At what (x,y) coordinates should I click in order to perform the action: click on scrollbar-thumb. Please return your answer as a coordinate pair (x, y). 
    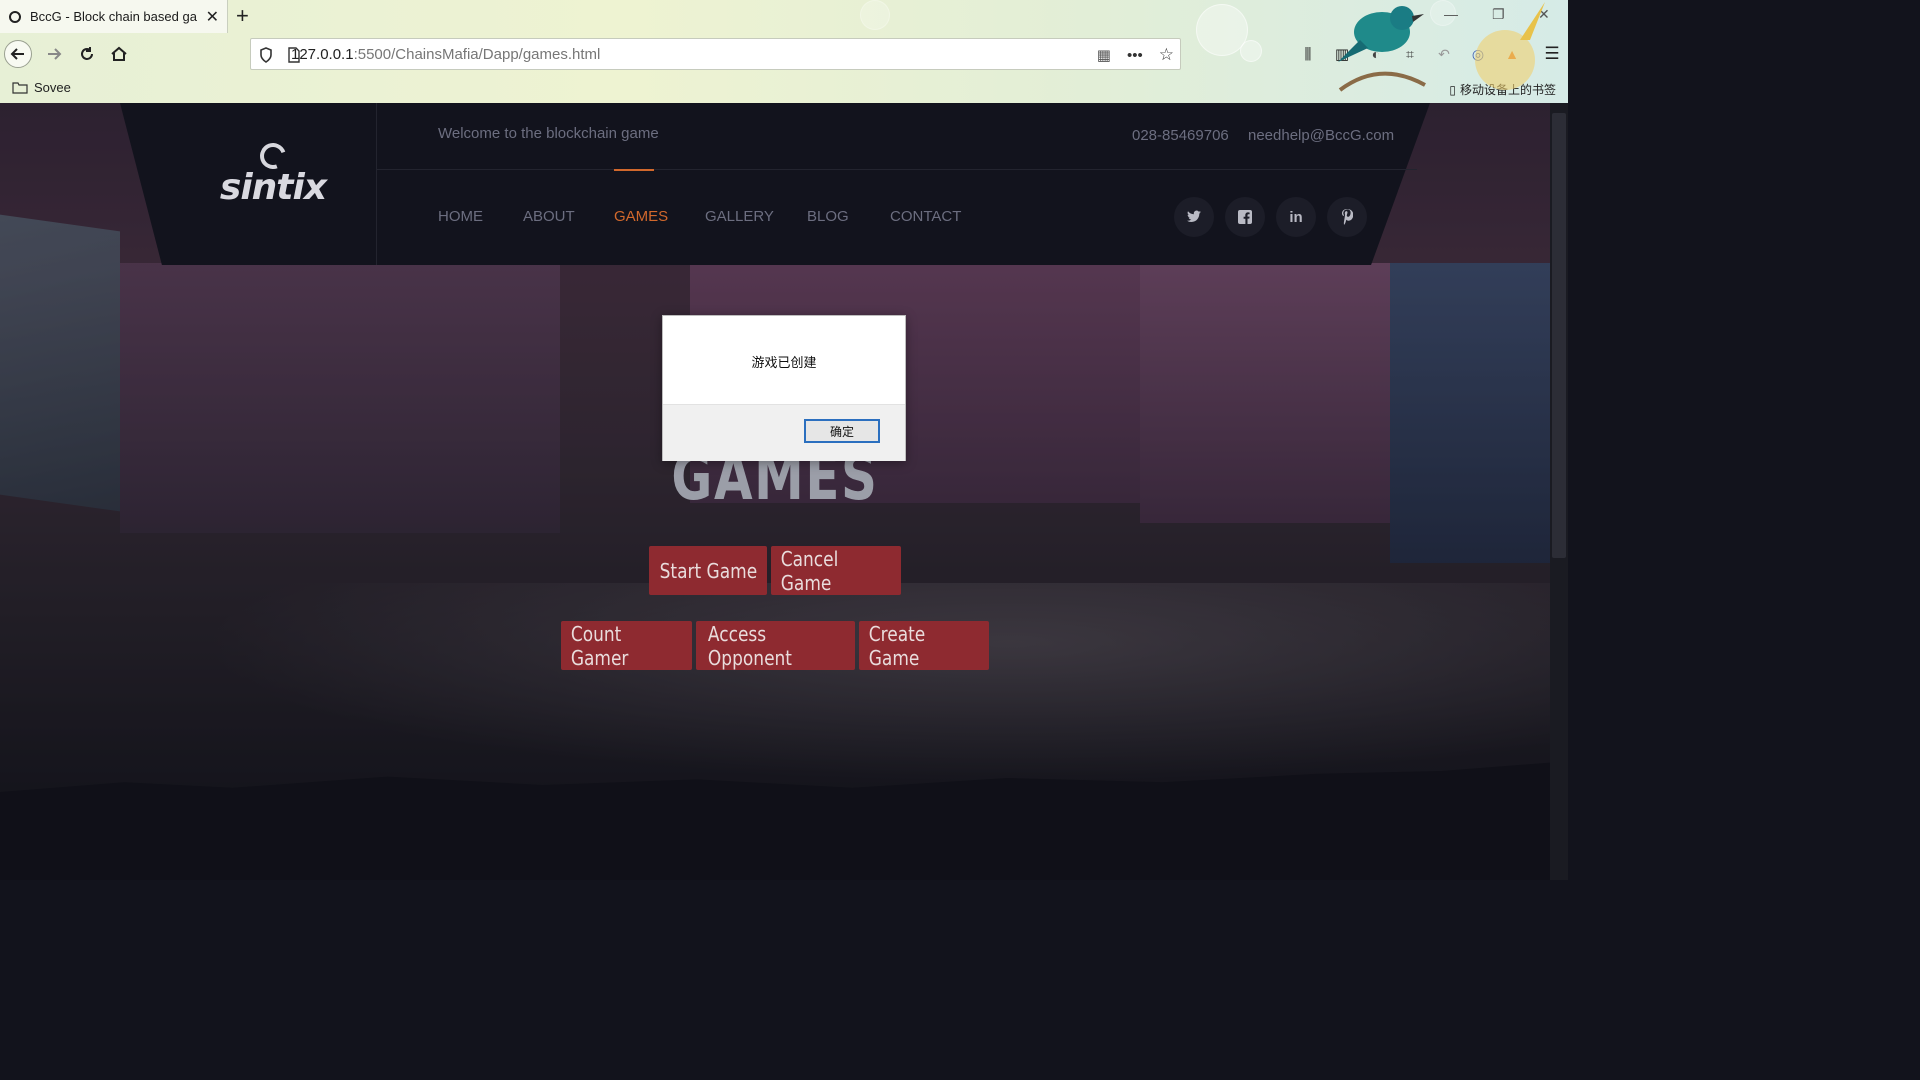
    Looking at the image, I should click on (1559, 335).